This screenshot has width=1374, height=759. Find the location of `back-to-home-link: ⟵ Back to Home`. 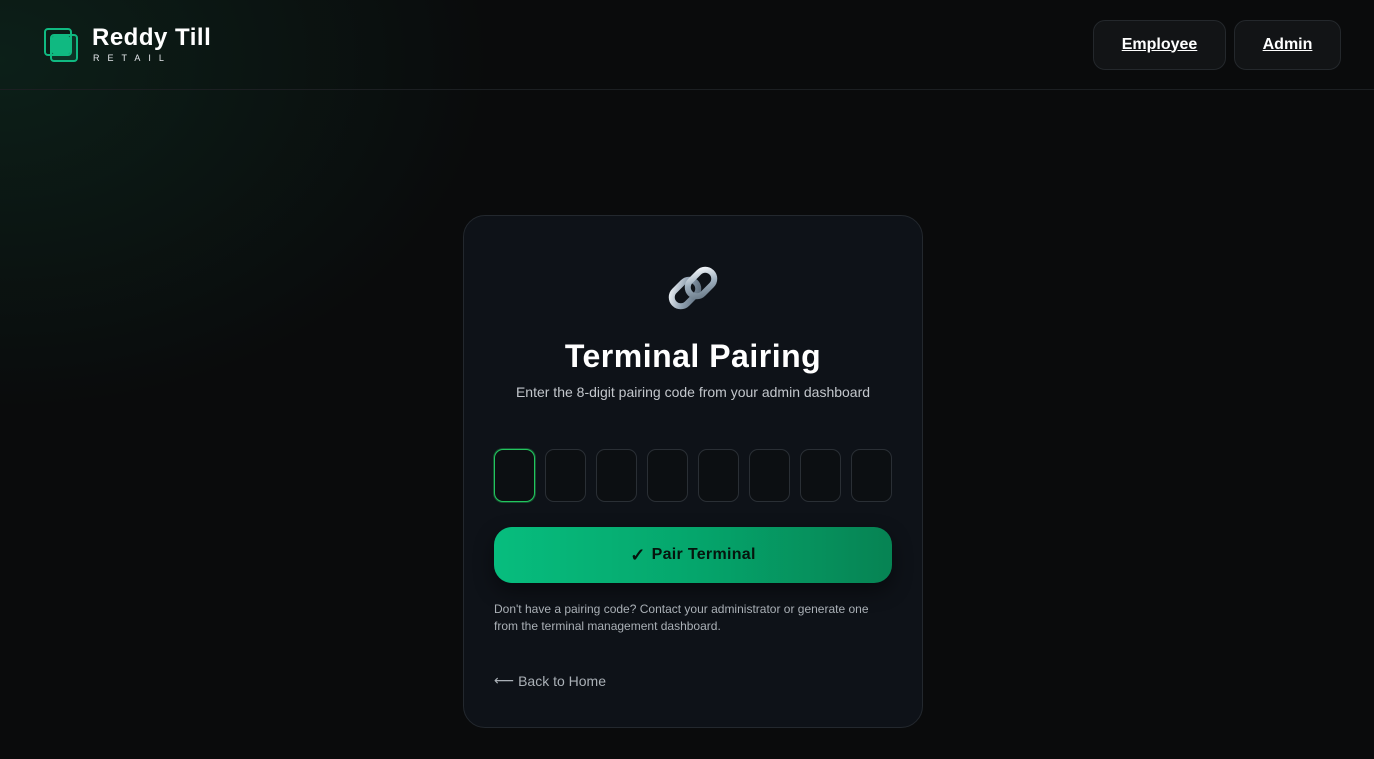

back-to-home-link: ⟵ Back to Home is located at coordinates (550, 680).